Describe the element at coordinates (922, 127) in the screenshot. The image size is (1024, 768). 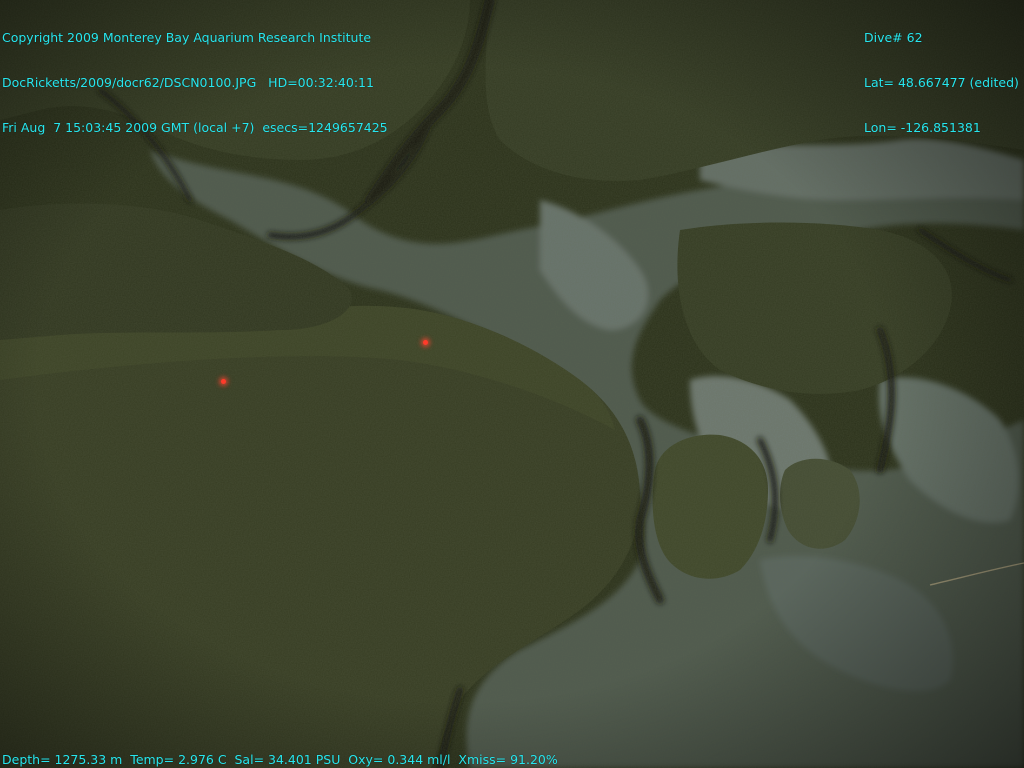
I see `longitude: Lon= -126.851381` at that location.